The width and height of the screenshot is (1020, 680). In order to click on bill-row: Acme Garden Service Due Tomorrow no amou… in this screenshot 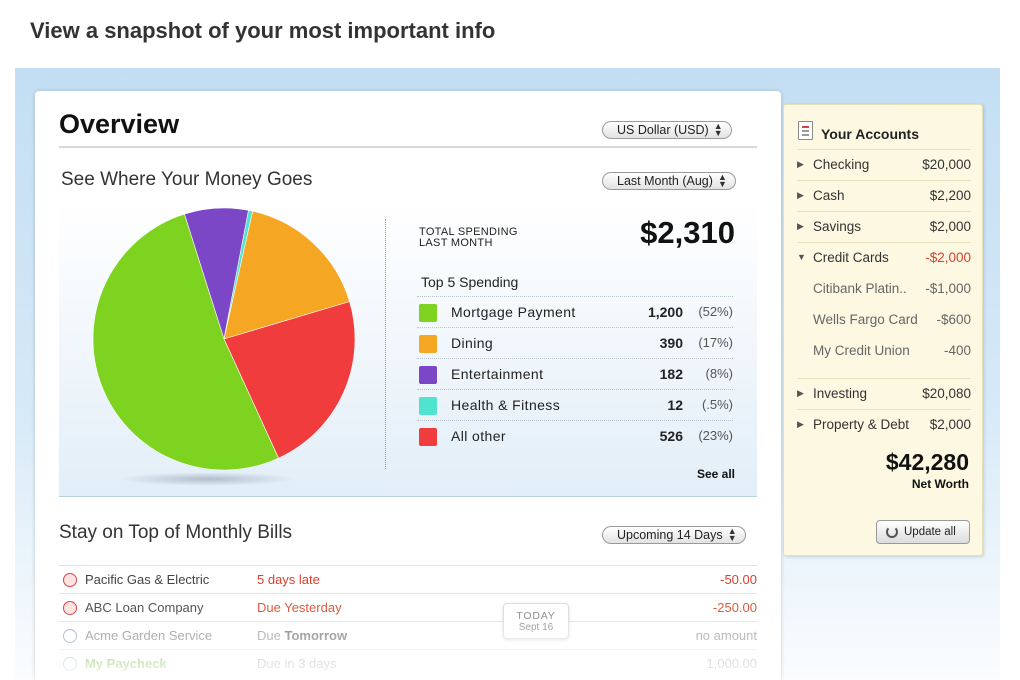, I will do `click(408, 635)`.